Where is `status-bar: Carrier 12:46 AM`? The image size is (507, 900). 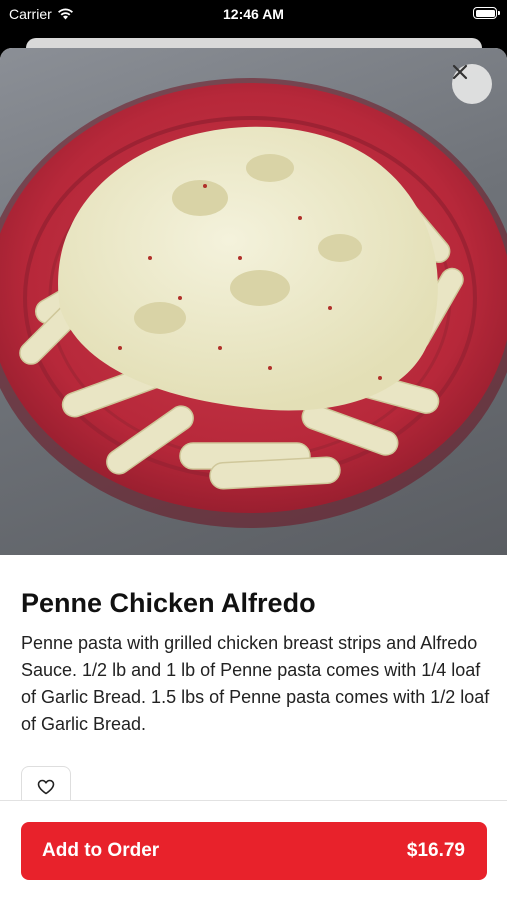 status-bar: Carrier 12:46 AM is located at coordinates (253, 15).